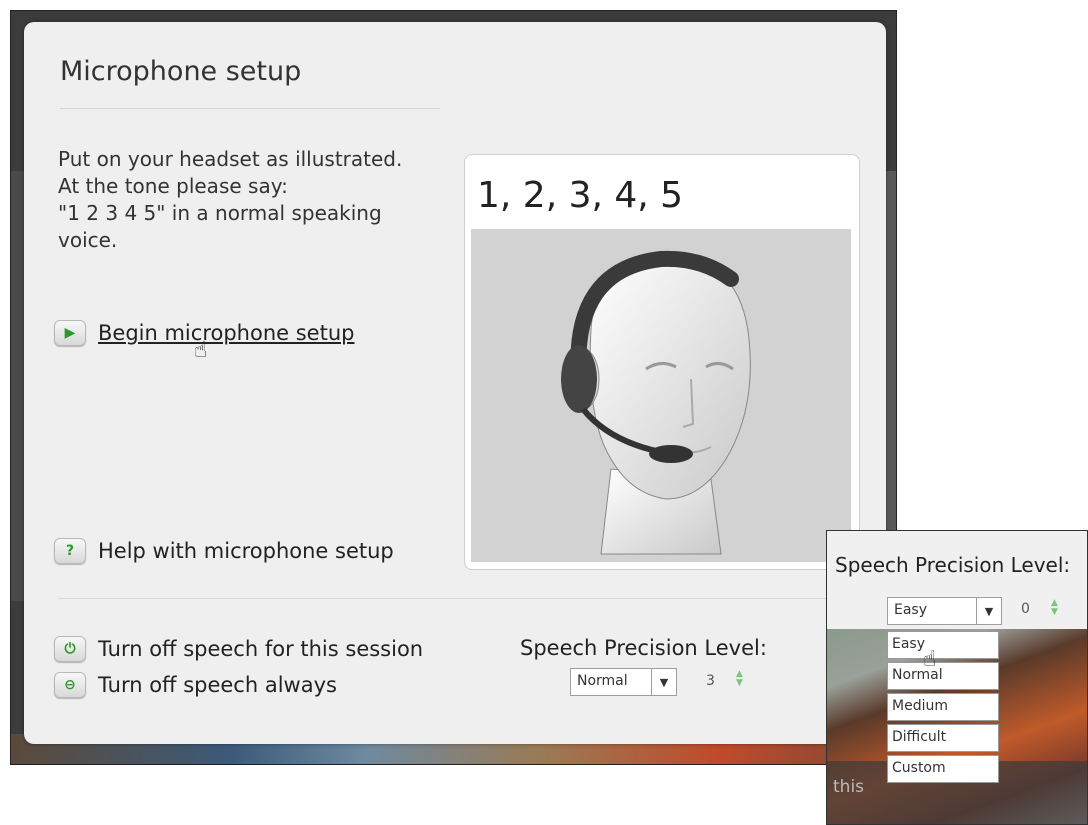  What do you see at coordinates (70, 685) in the screenshot?
I see `minus-circle-icon: ⊖` at bounding box center [70, 685].